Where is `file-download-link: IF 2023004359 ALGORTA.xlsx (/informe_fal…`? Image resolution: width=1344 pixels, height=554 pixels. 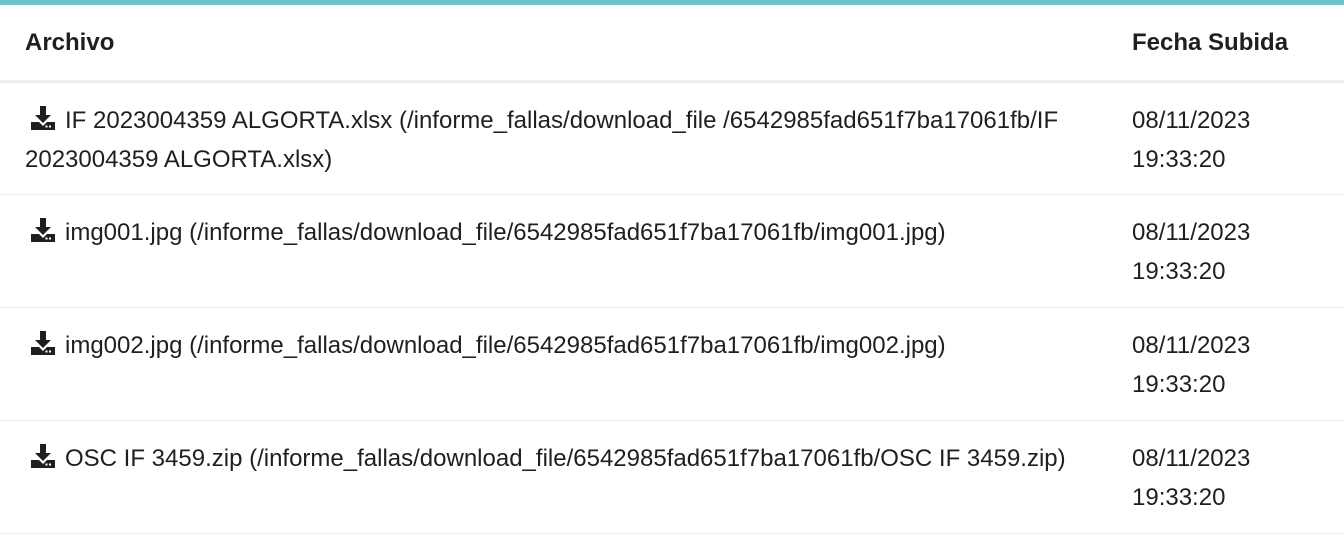 file-download-link: IF 2023004359 ALGORTA.xlsx (/informe_fal… is located at coordinates (541, 139).